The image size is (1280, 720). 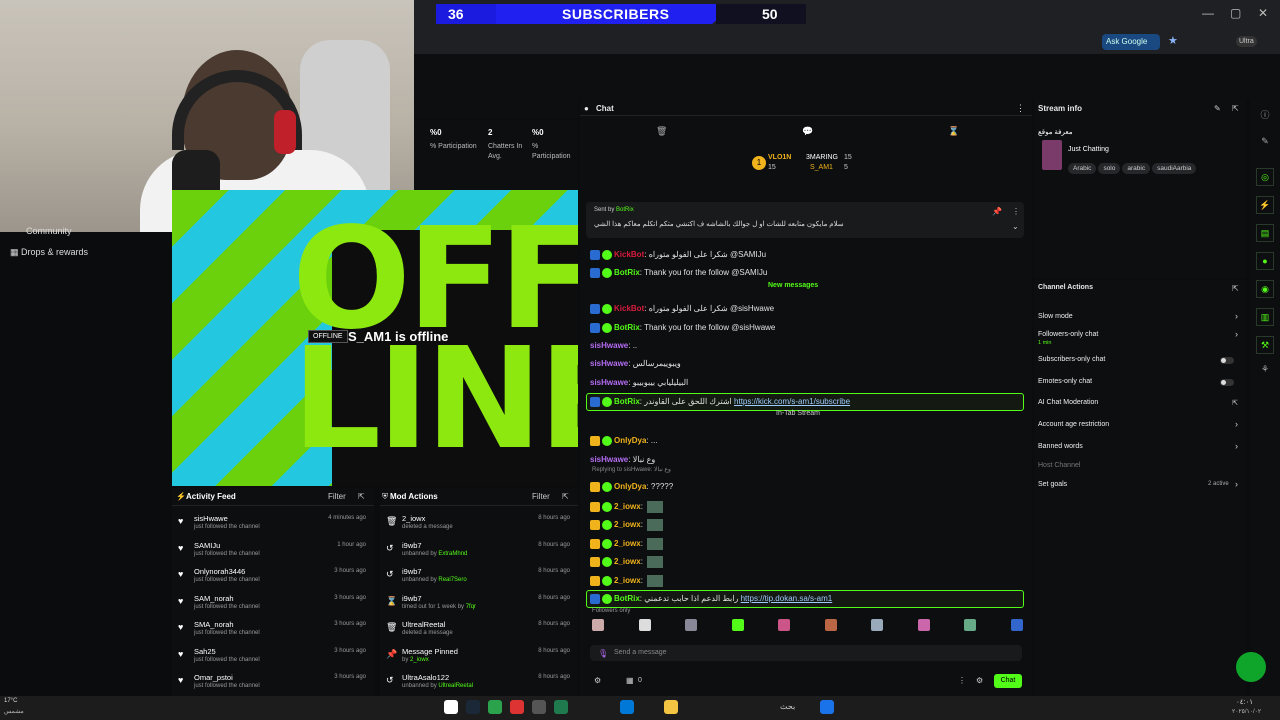 What do you see at coordinates (205, 651) in the screenshot?
I see `activity-username: Sah25` at bounding box center [205, 651].